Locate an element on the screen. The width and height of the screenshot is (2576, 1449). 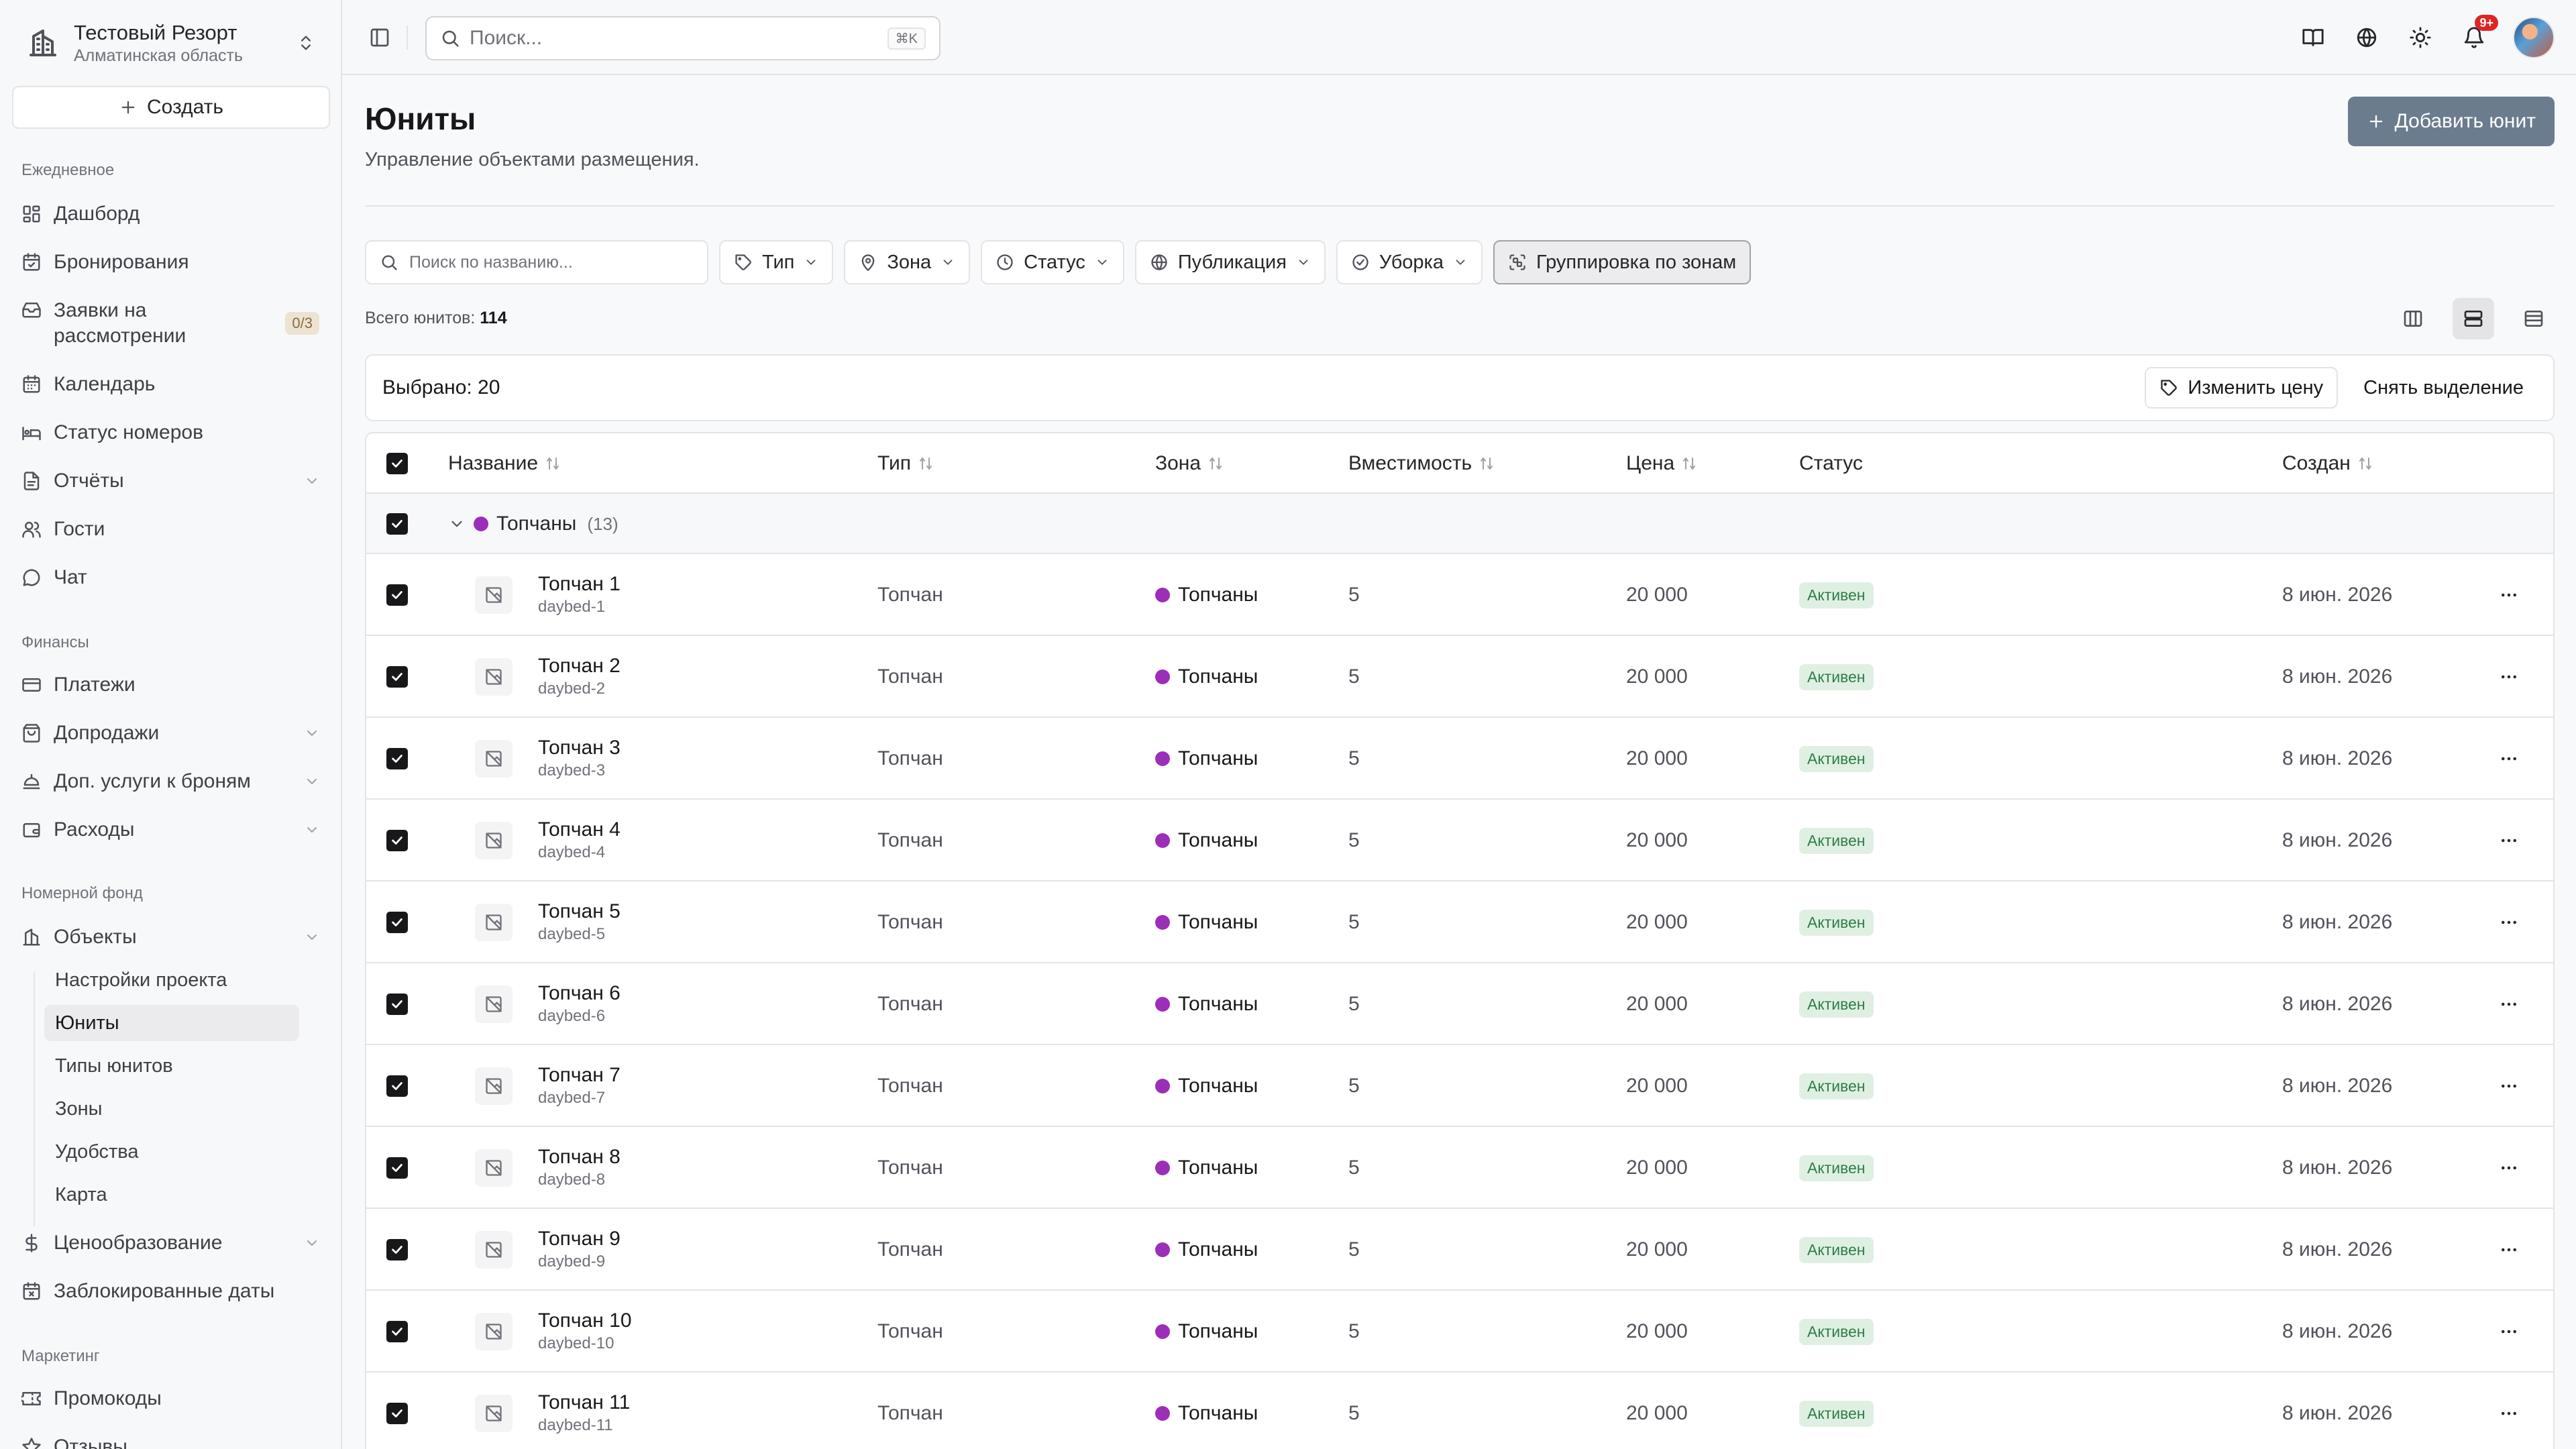
column-created: Создан is located at coordinates (2327, 463).